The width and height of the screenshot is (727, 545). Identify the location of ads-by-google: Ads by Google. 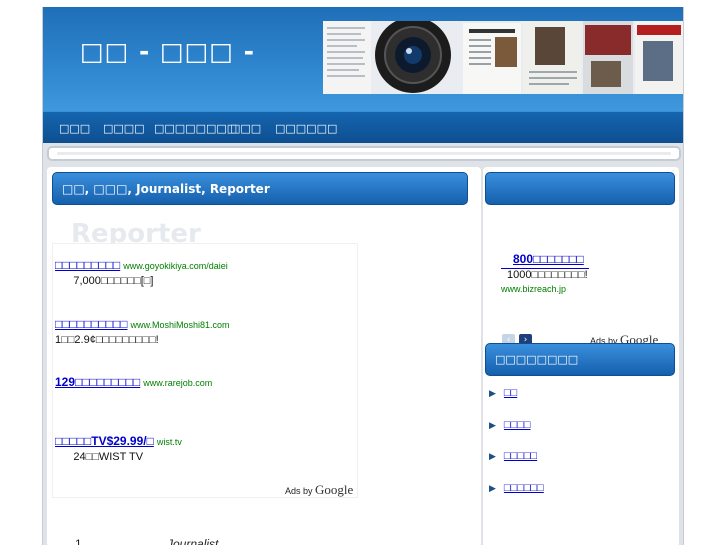
(319, 490).